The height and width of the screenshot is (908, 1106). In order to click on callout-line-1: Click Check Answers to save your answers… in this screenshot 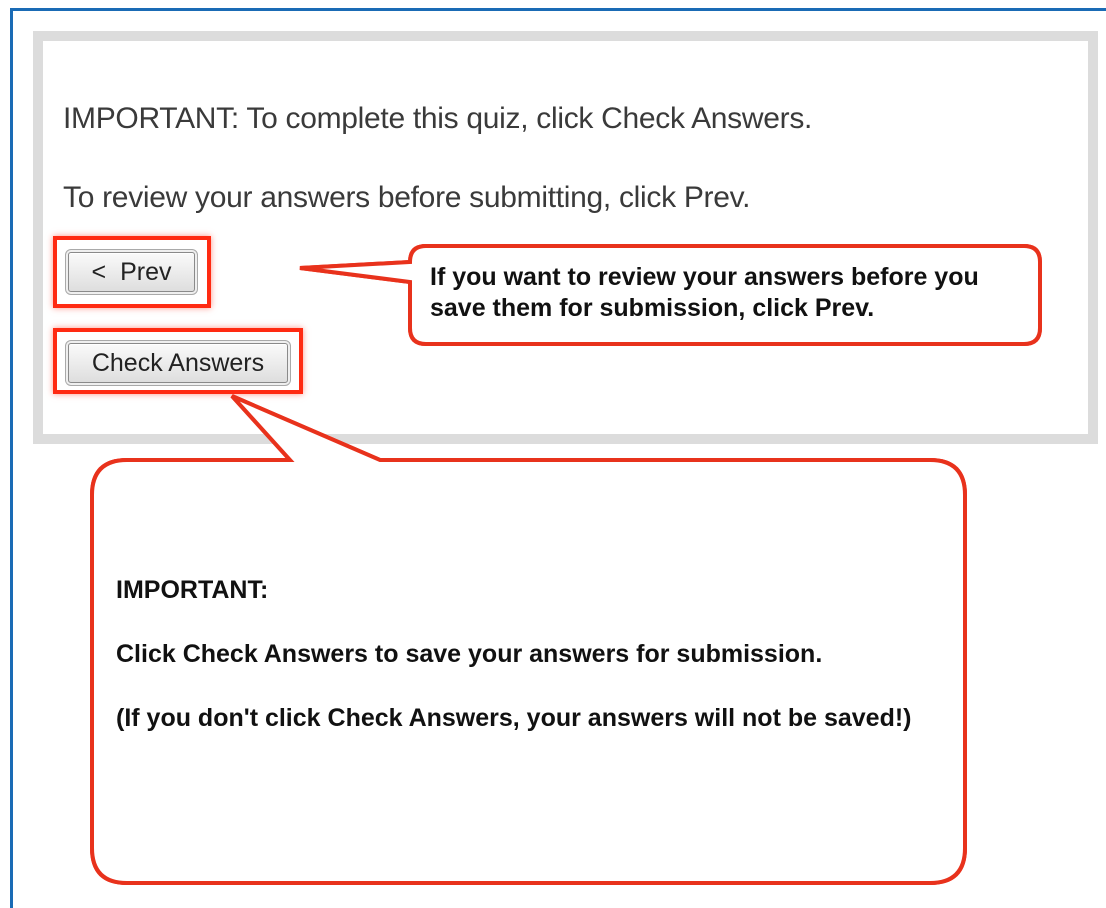, I will do `click(469, 654)`.